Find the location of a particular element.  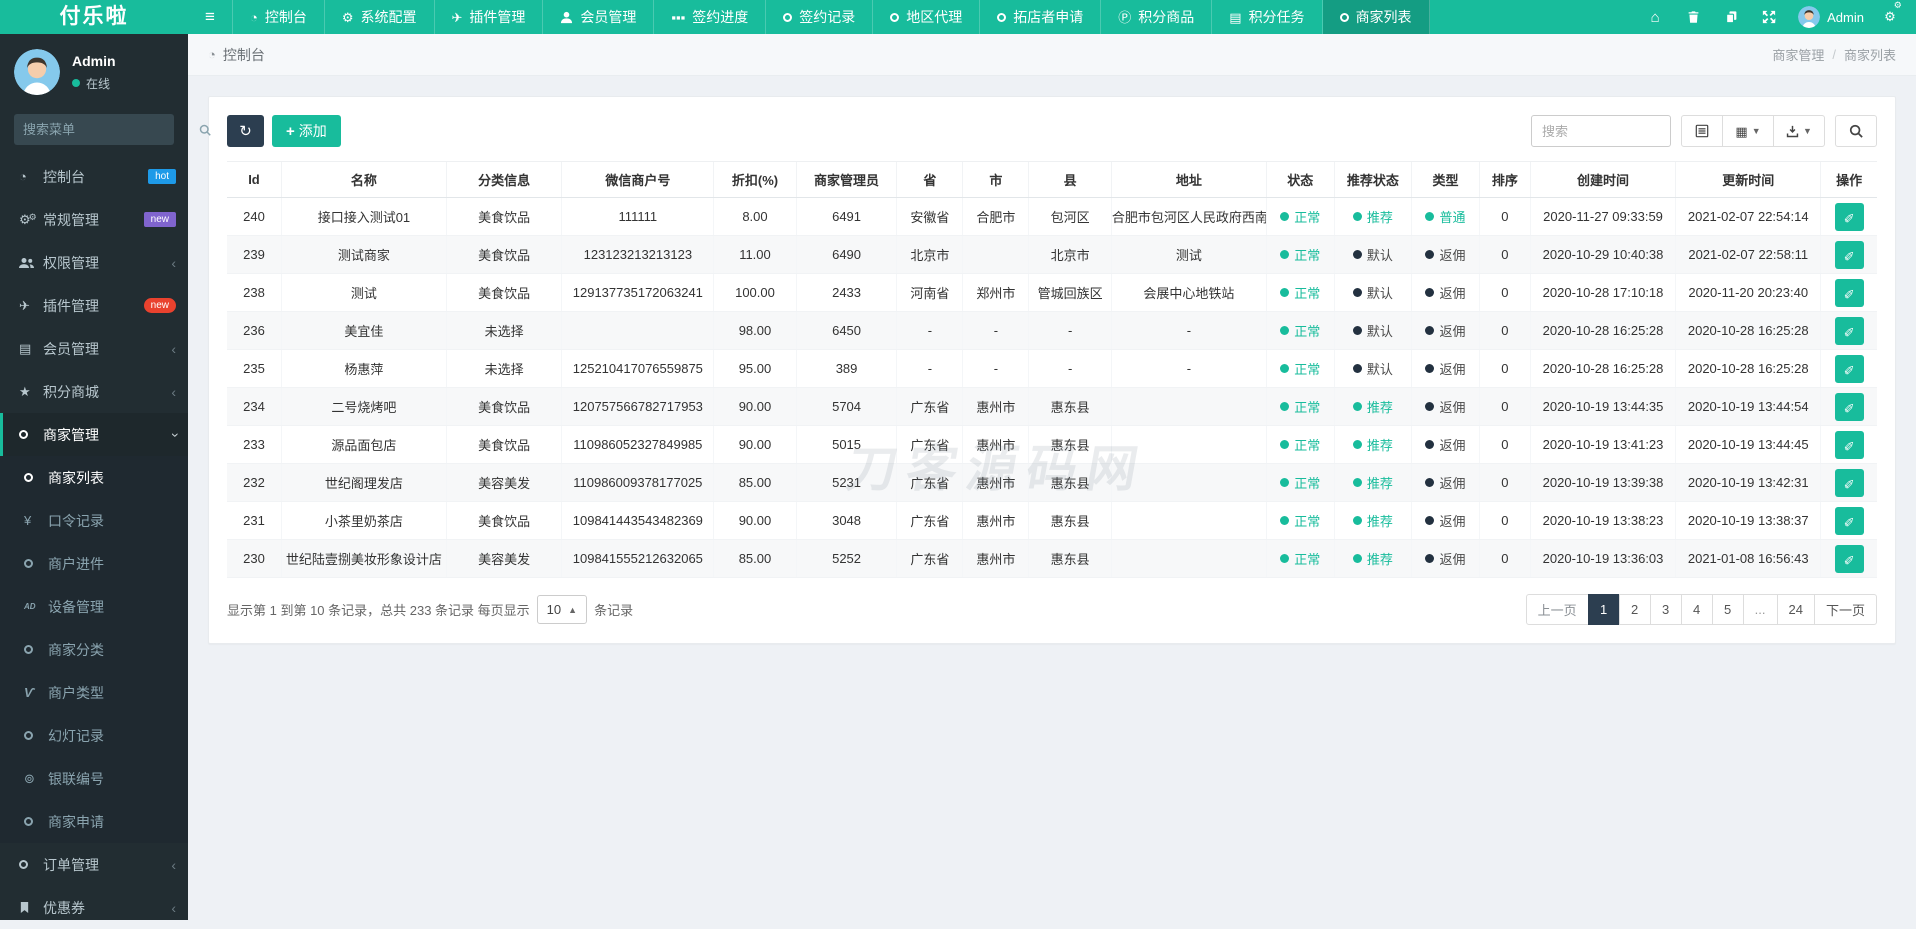

topnav-item-sign-record: 签约记录 is located at coordinates (820, 17).